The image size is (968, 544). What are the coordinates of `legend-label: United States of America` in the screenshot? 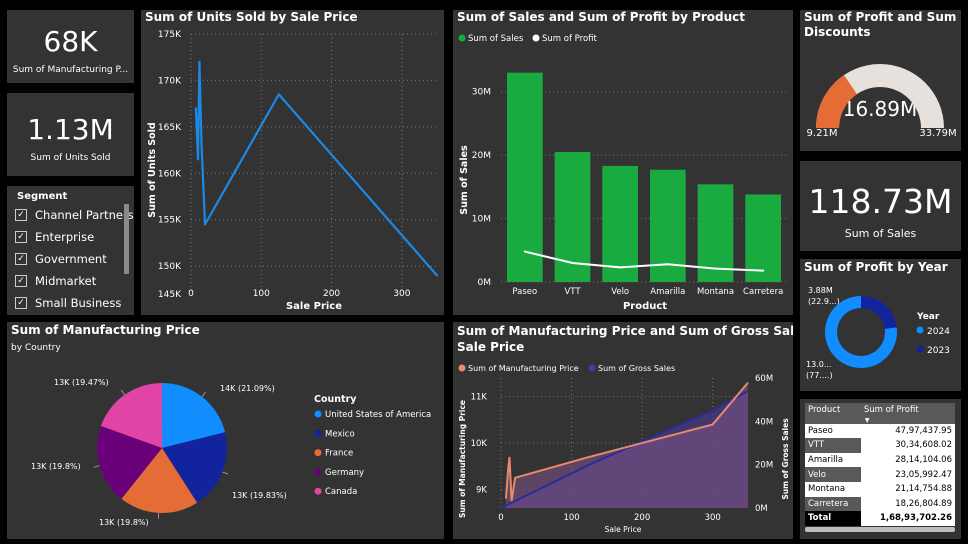 It's located at (378, 415).